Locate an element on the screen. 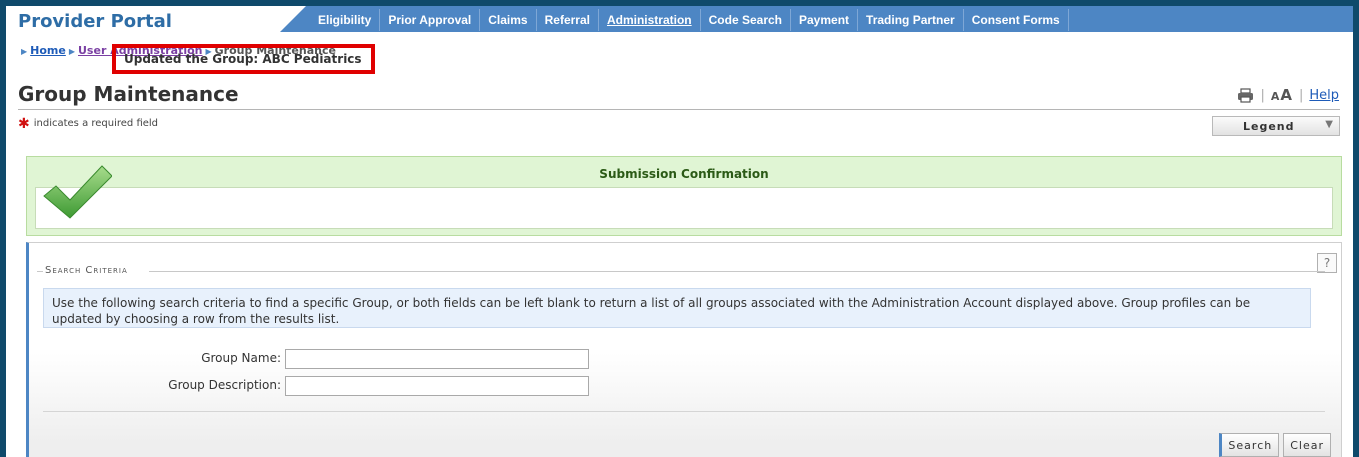  group-name-row: Group Name: is located at coordinates (309, 359).